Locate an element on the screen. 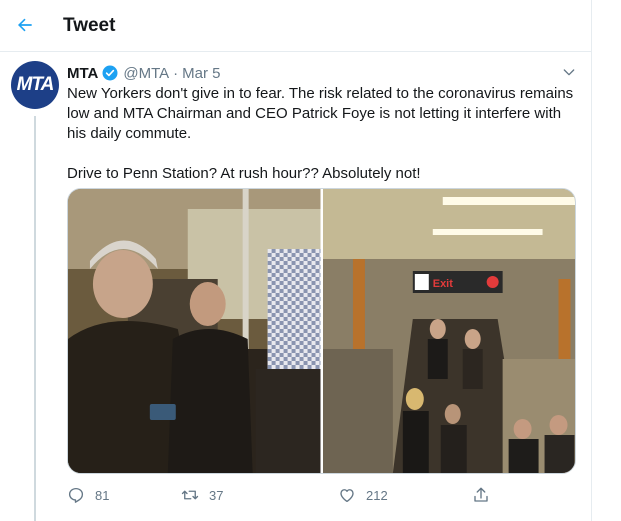  like-button: 212 is located at coordinates (363, 495).